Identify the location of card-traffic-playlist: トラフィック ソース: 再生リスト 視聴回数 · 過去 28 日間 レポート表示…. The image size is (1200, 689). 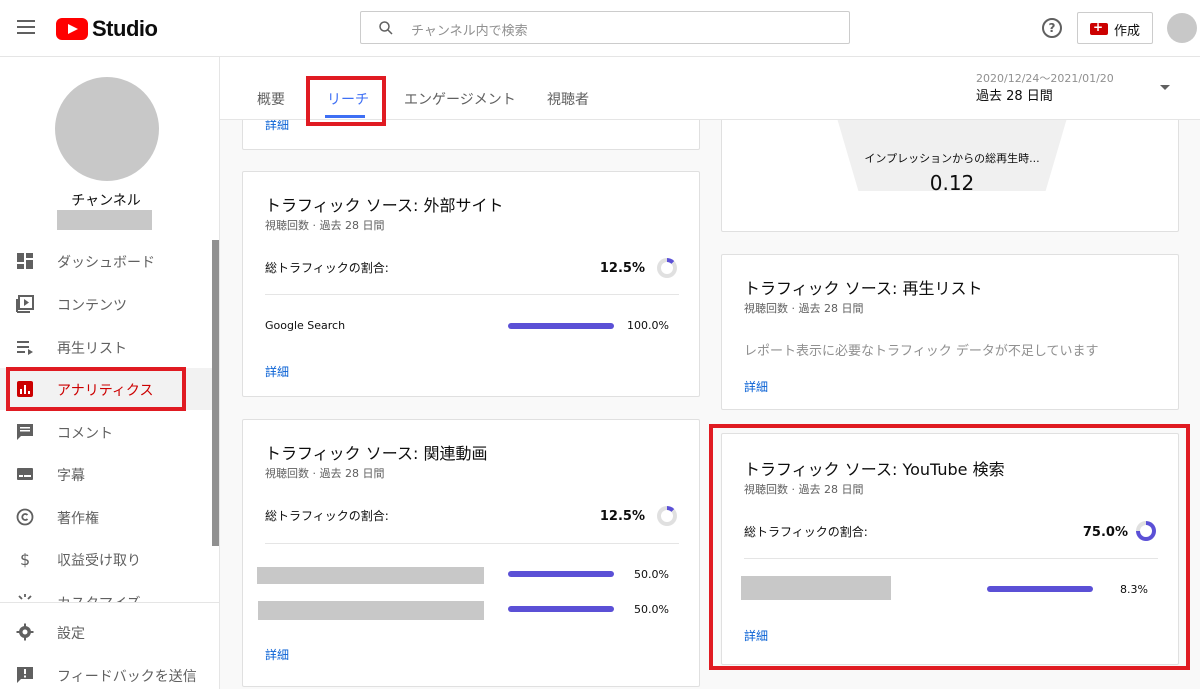
(950, 332).